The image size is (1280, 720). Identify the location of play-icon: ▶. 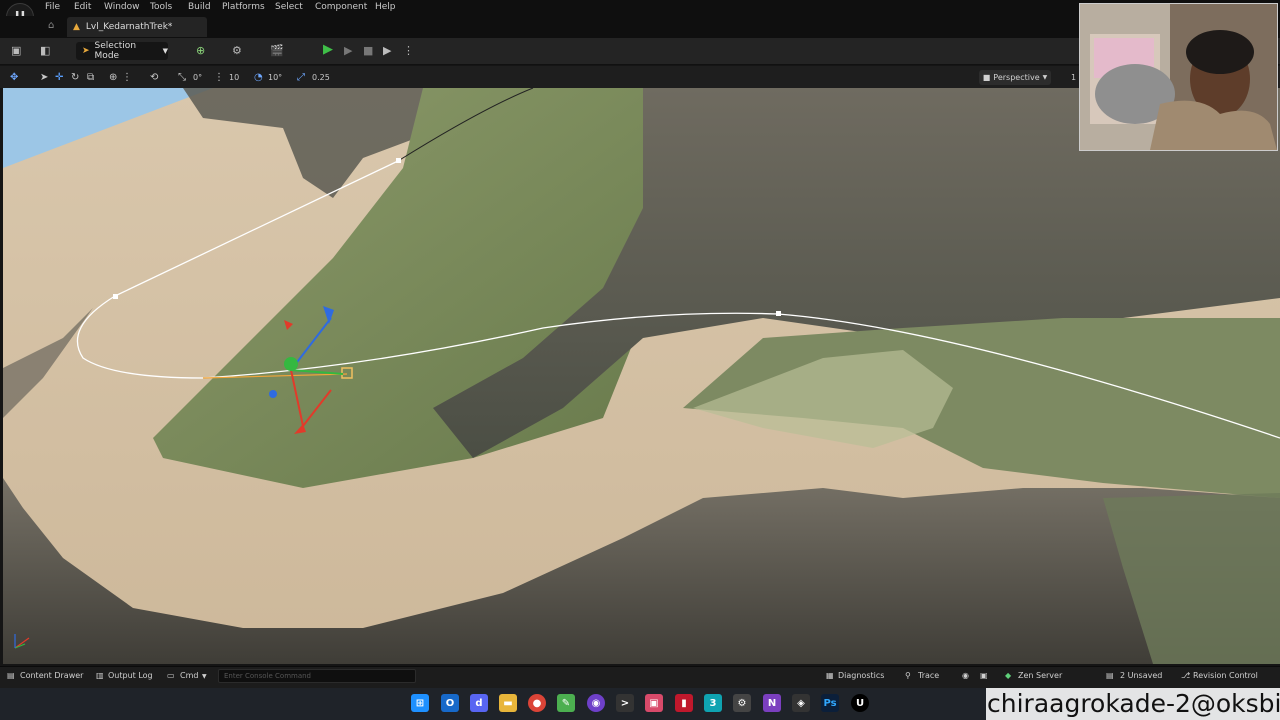
(328, 49).